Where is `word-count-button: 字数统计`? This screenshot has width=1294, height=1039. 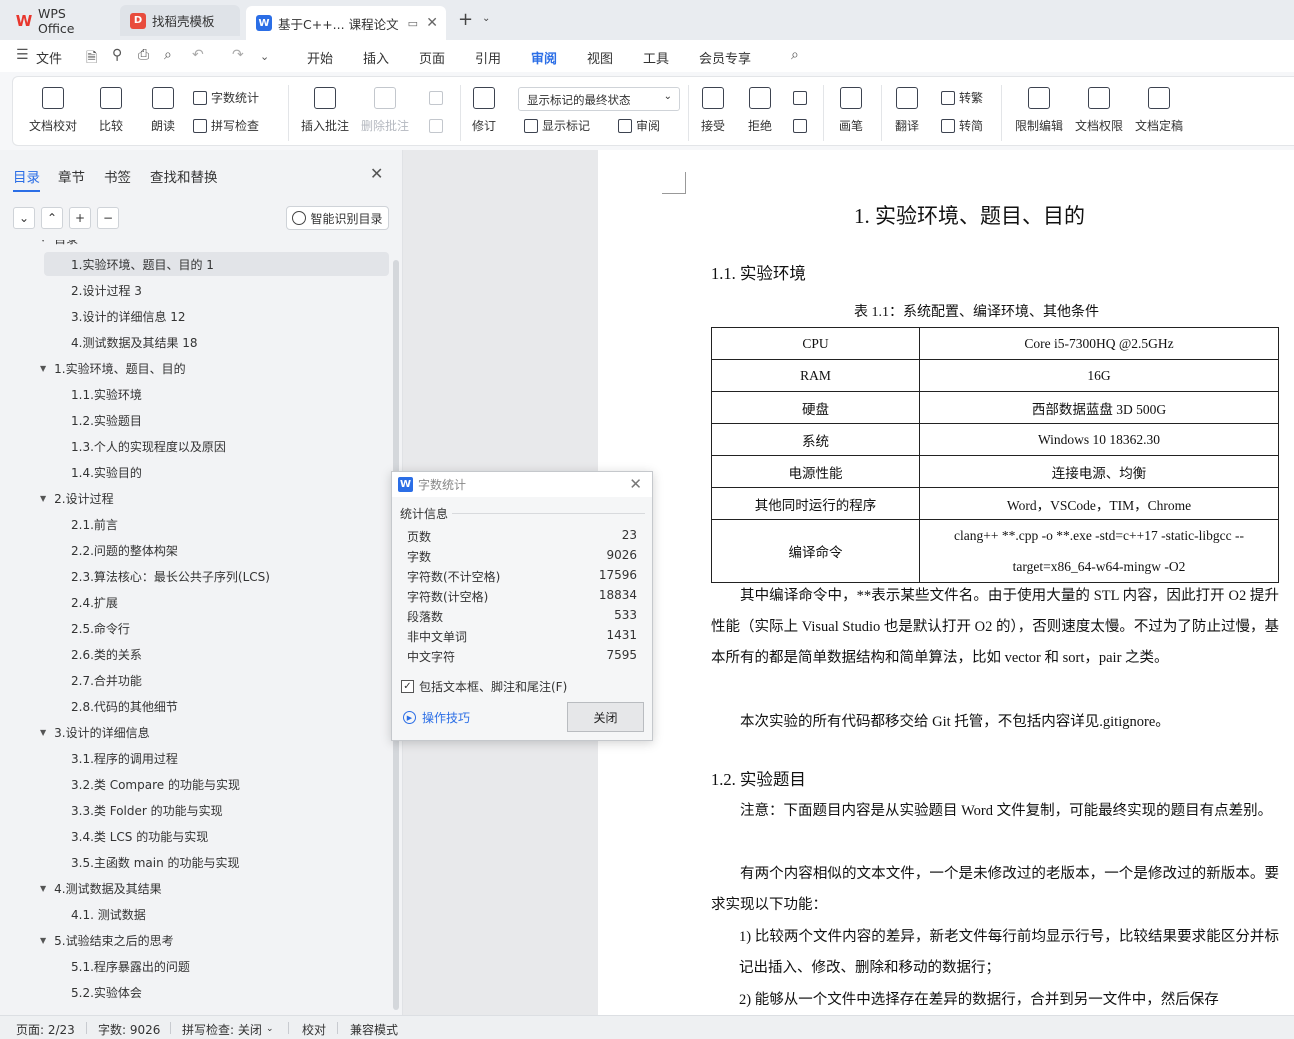 word-count-button: 字数统计 is located at coordinates (226, 97).